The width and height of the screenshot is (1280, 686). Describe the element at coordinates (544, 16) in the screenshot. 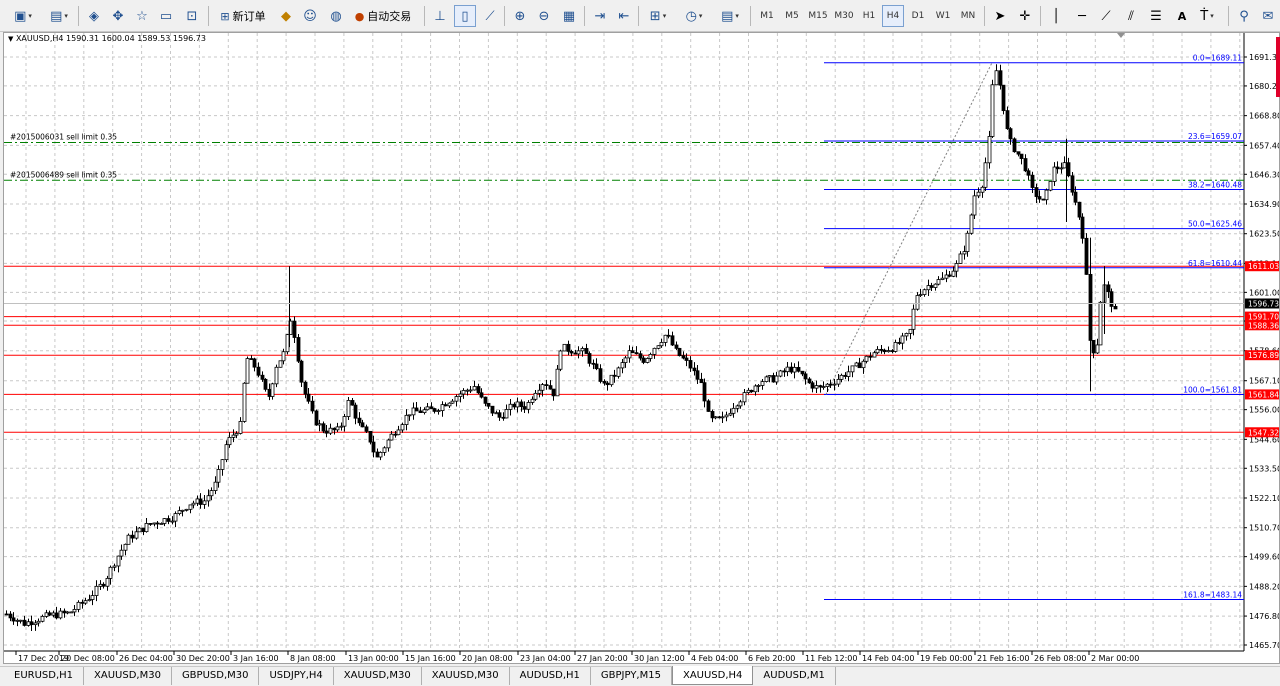

I see `zoom-out-icon: ⊖` at that location.